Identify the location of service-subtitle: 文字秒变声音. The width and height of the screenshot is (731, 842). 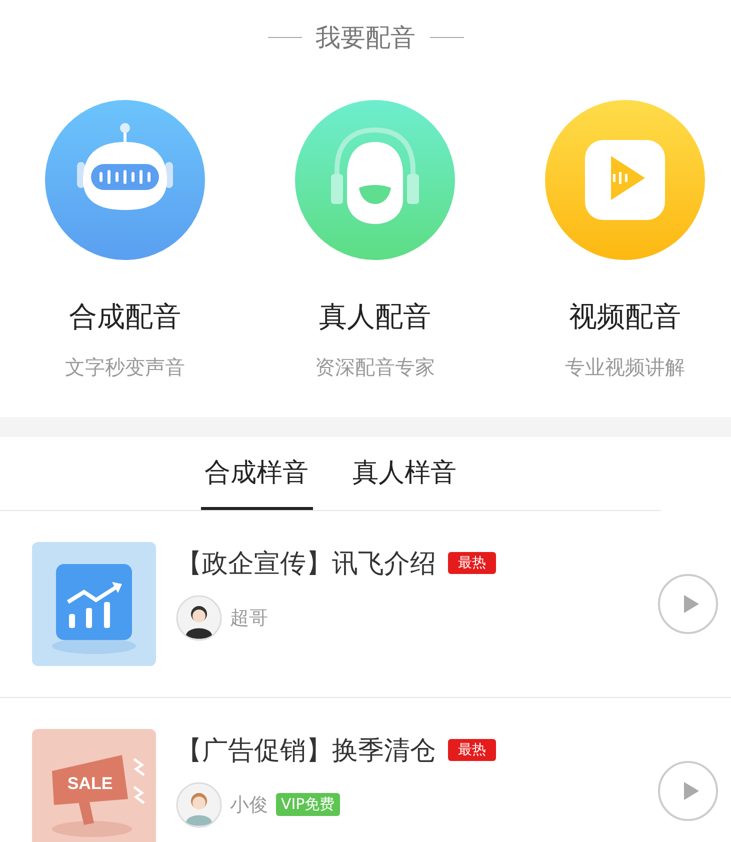
(125, 367).